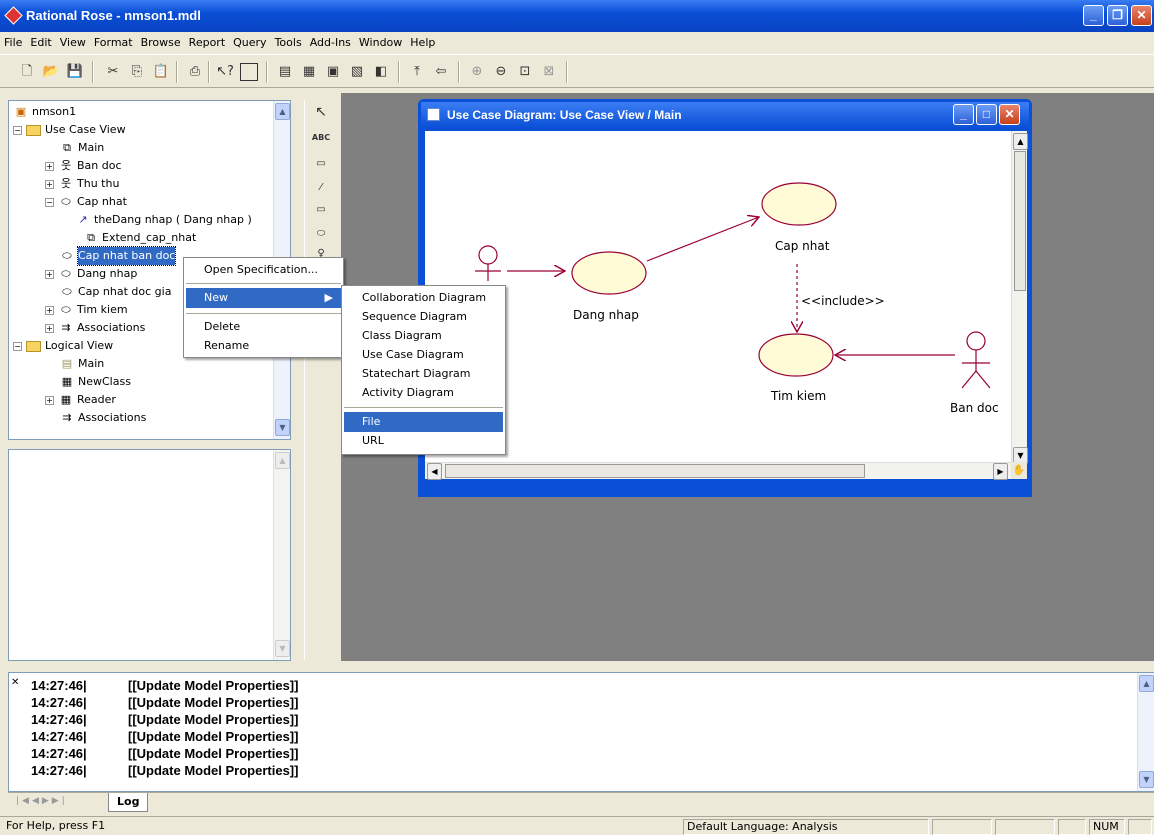 The image size is (1154, 835). Describe the element at coordinates (95, 382) in the screenshot. I see `tree-node-newclass: ▦ NewClass` at that location.